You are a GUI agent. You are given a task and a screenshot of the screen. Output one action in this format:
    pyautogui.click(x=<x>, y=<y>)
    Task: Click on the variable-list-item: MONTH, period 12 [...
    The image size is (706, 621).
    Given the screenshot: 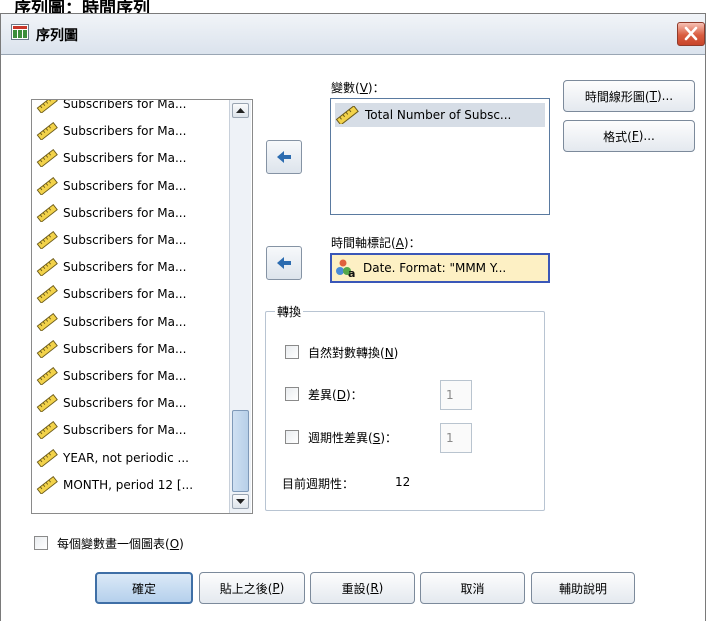 What is the action you would take?
    pyautogui.click(x=133, y=485)
    